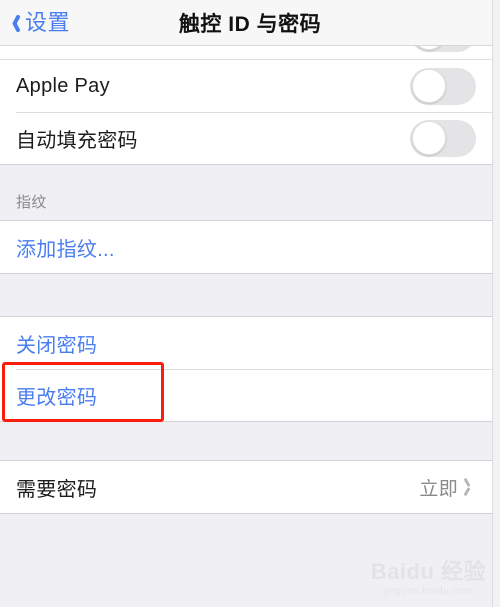 Image resolution: width=500 pixels, height=607 pixels. I want to click on toggle-clipped, so click(443, 49).